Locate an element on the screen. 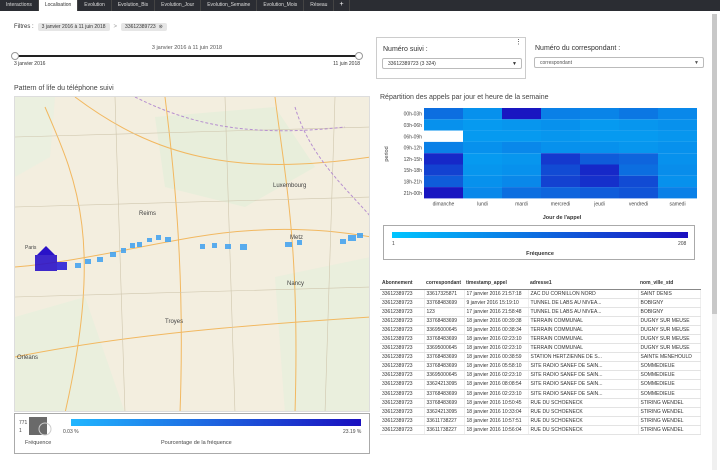 This screenshot has height=474, width=720. date-filter-chip: 3 janvier 2016 à 11 juin 2018 is located at coordinates (73, 27).